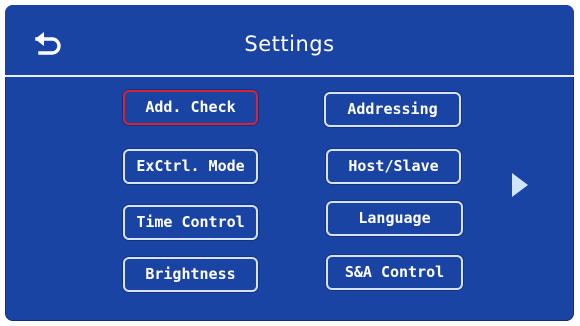 Image resolution: width=580 pixels, height=326 pixels. Describe the element at coordinates (190, 166) in the screenshot. I see `exctrl-mode-button: ExCtrl. Mode` at that location.